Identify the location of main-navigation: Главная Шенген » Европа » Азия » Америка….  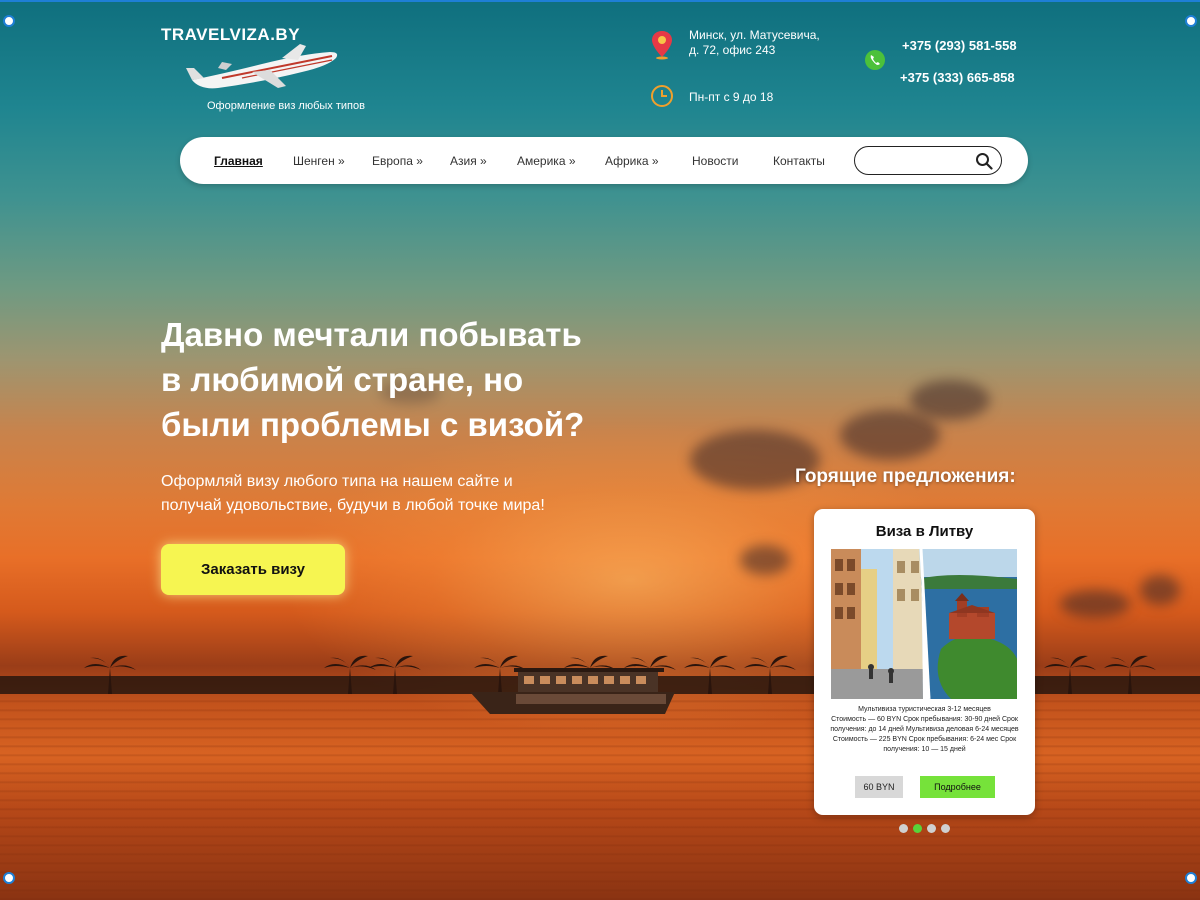
(604, 160).